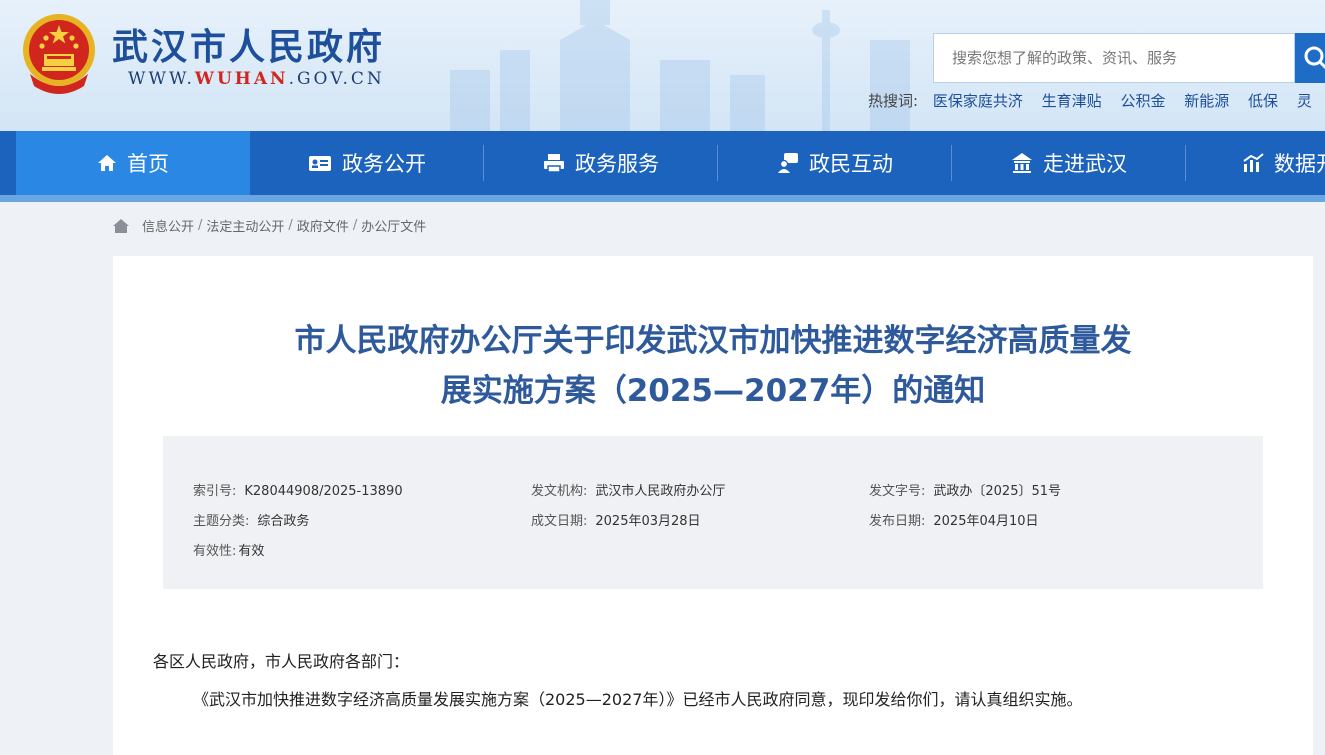 The height and width of the screenshot is (755, 1325). Describe the element at coordinates (954, 521) in the screenshot. I see `meta-published-date: 发布日期: 2025年04月10日` at that location.